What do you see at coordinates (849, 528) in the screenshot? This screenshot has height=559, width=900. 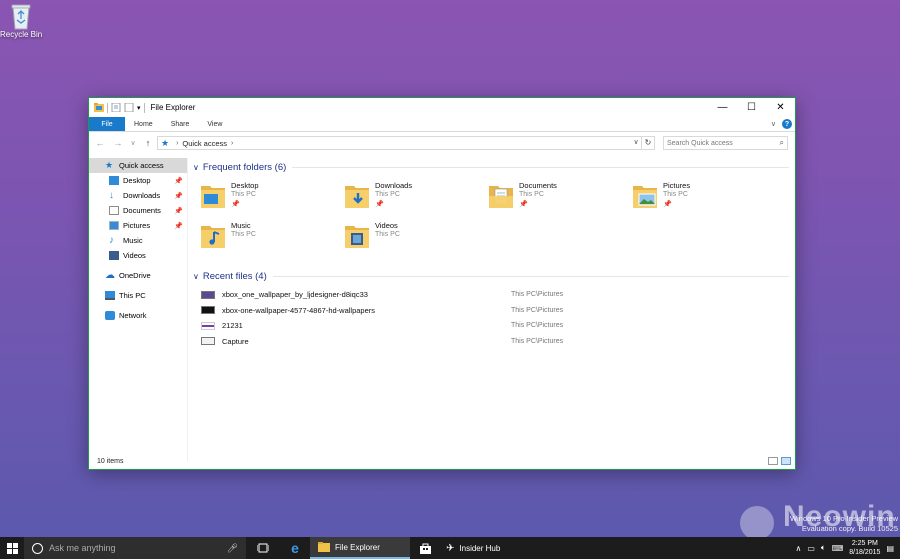 I see `watermark-line: Evaluation copy. Build 10525` at bounding box center [849, 528].